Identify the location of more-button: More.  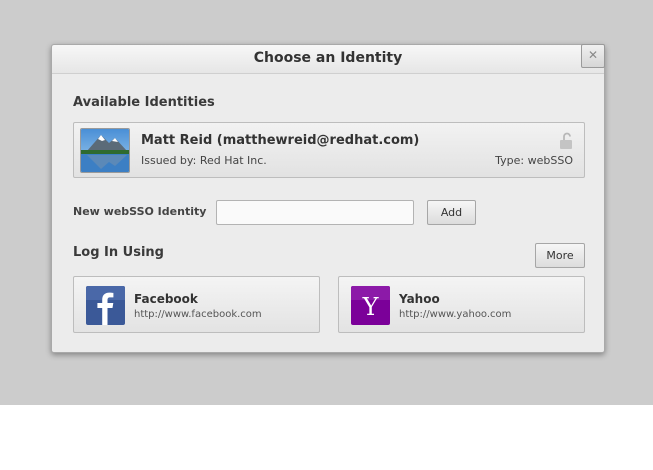
(560, 255).